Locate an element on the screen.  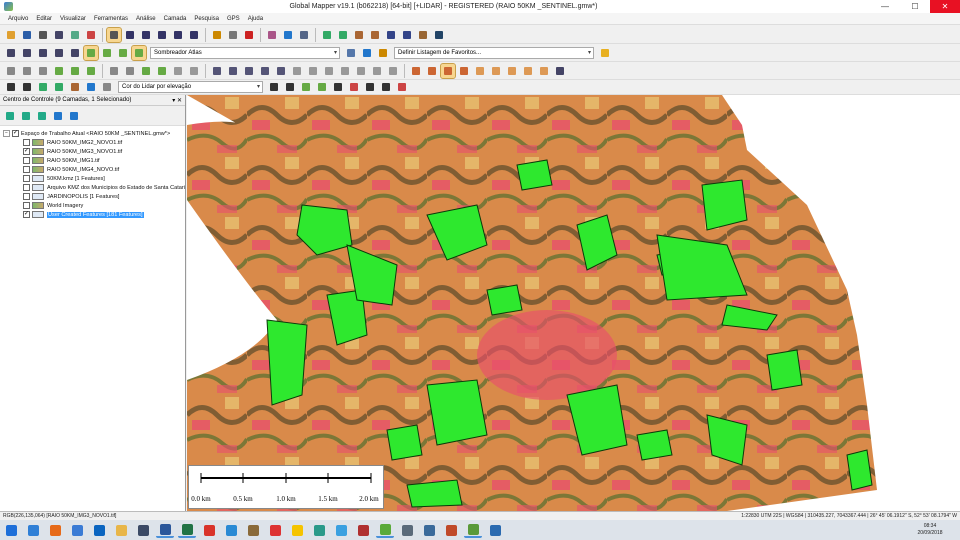
maximize-button: ☐ is located at coordinates (915, 6).